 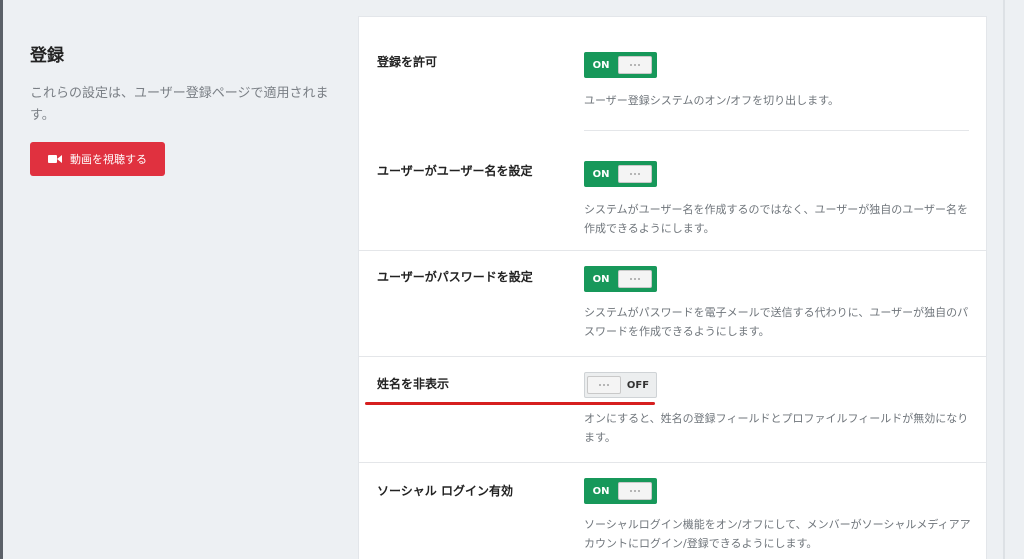 I want to click on toggle-state-label: OFF, so click(x=638, y=385).